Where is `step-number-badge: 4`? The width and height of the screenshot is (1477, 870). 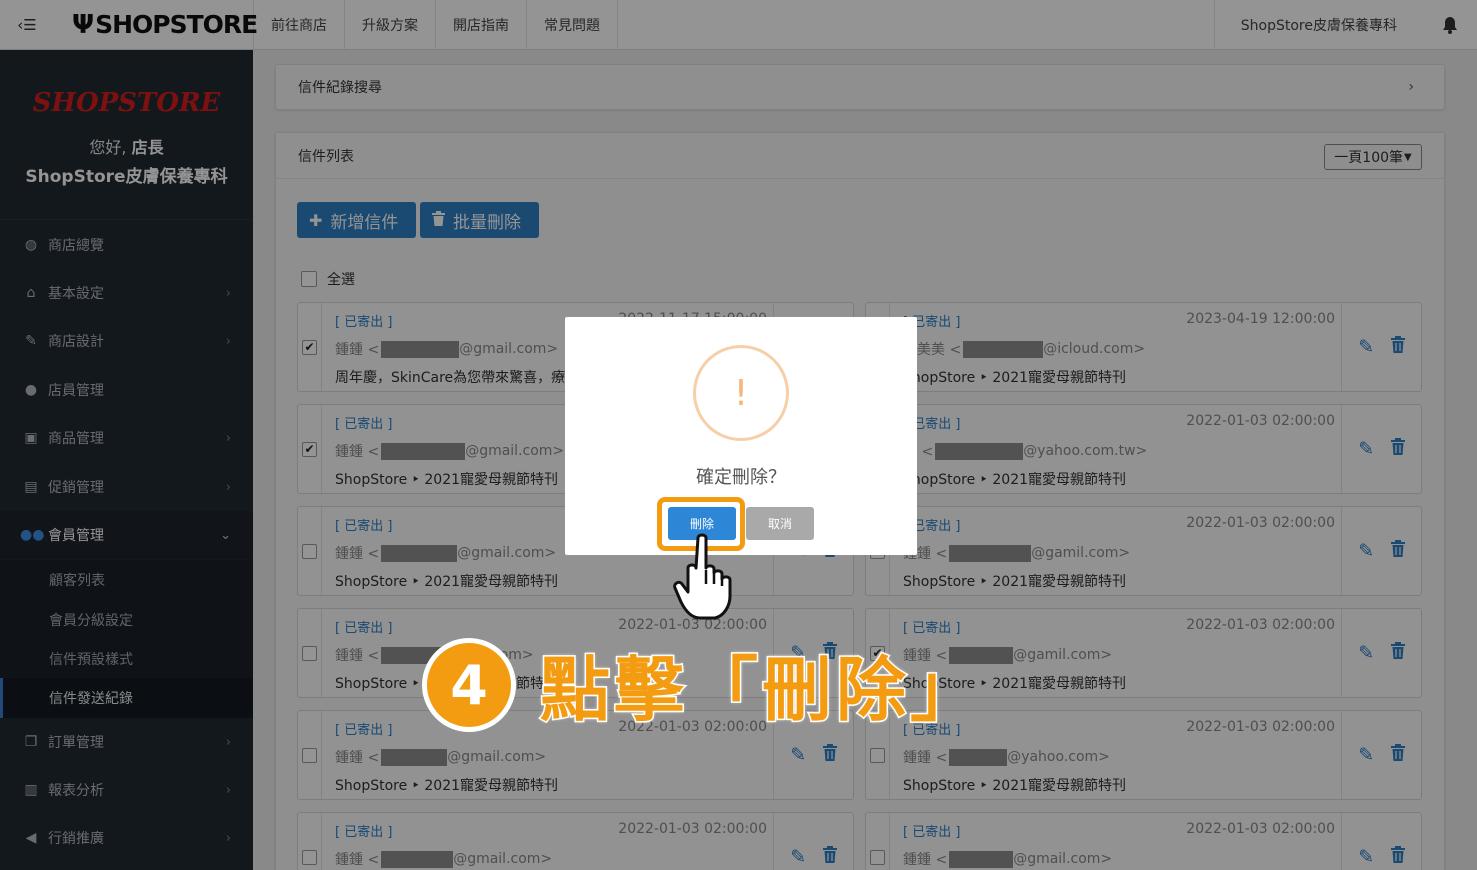 step-number-badge: 4 is located at coordinates (469, 685).